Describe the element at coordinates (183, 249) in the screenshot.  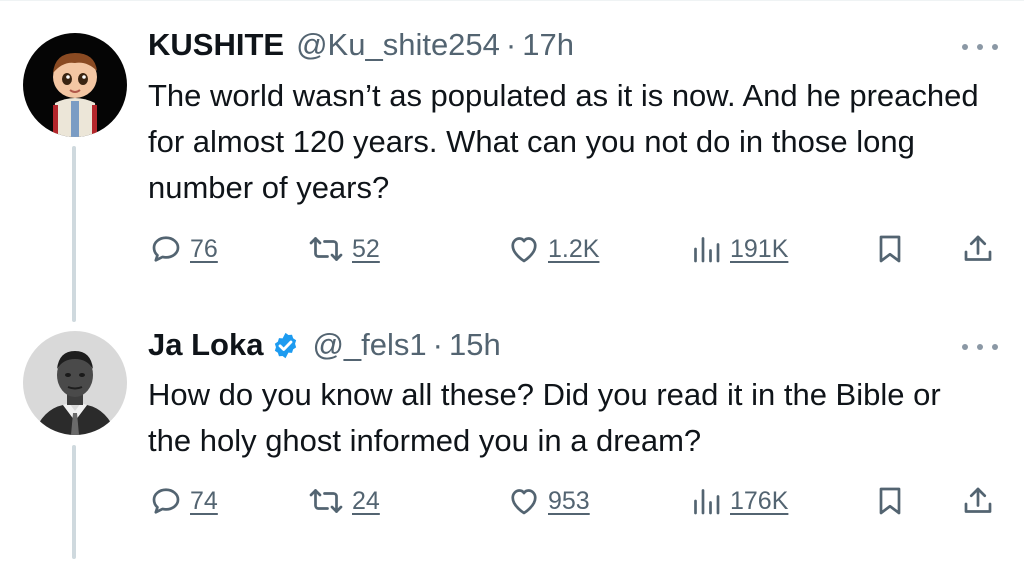
I see `reply-button: 76` at that location.